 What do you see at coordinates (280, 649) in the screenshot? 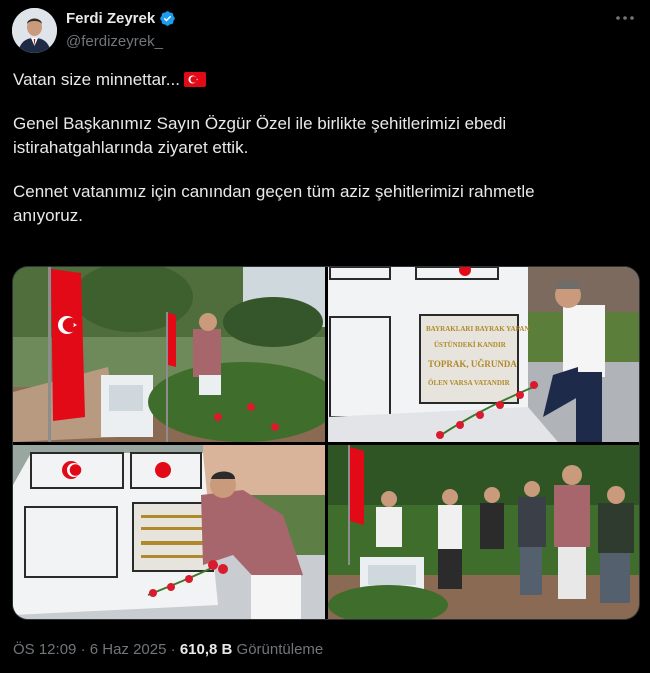
I see `views-label: Görüntüleme` at bounding box center [280, 649].